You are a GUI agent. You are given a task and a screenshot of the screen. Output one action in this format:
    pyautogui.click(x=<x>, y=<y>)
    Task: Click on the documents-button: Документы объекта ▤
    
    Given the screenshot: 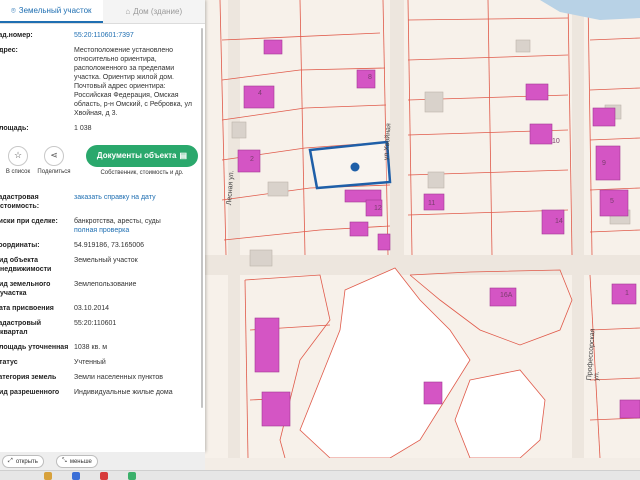 What is the action you would take?
    pyautogui.click(x=142, y=155)
    